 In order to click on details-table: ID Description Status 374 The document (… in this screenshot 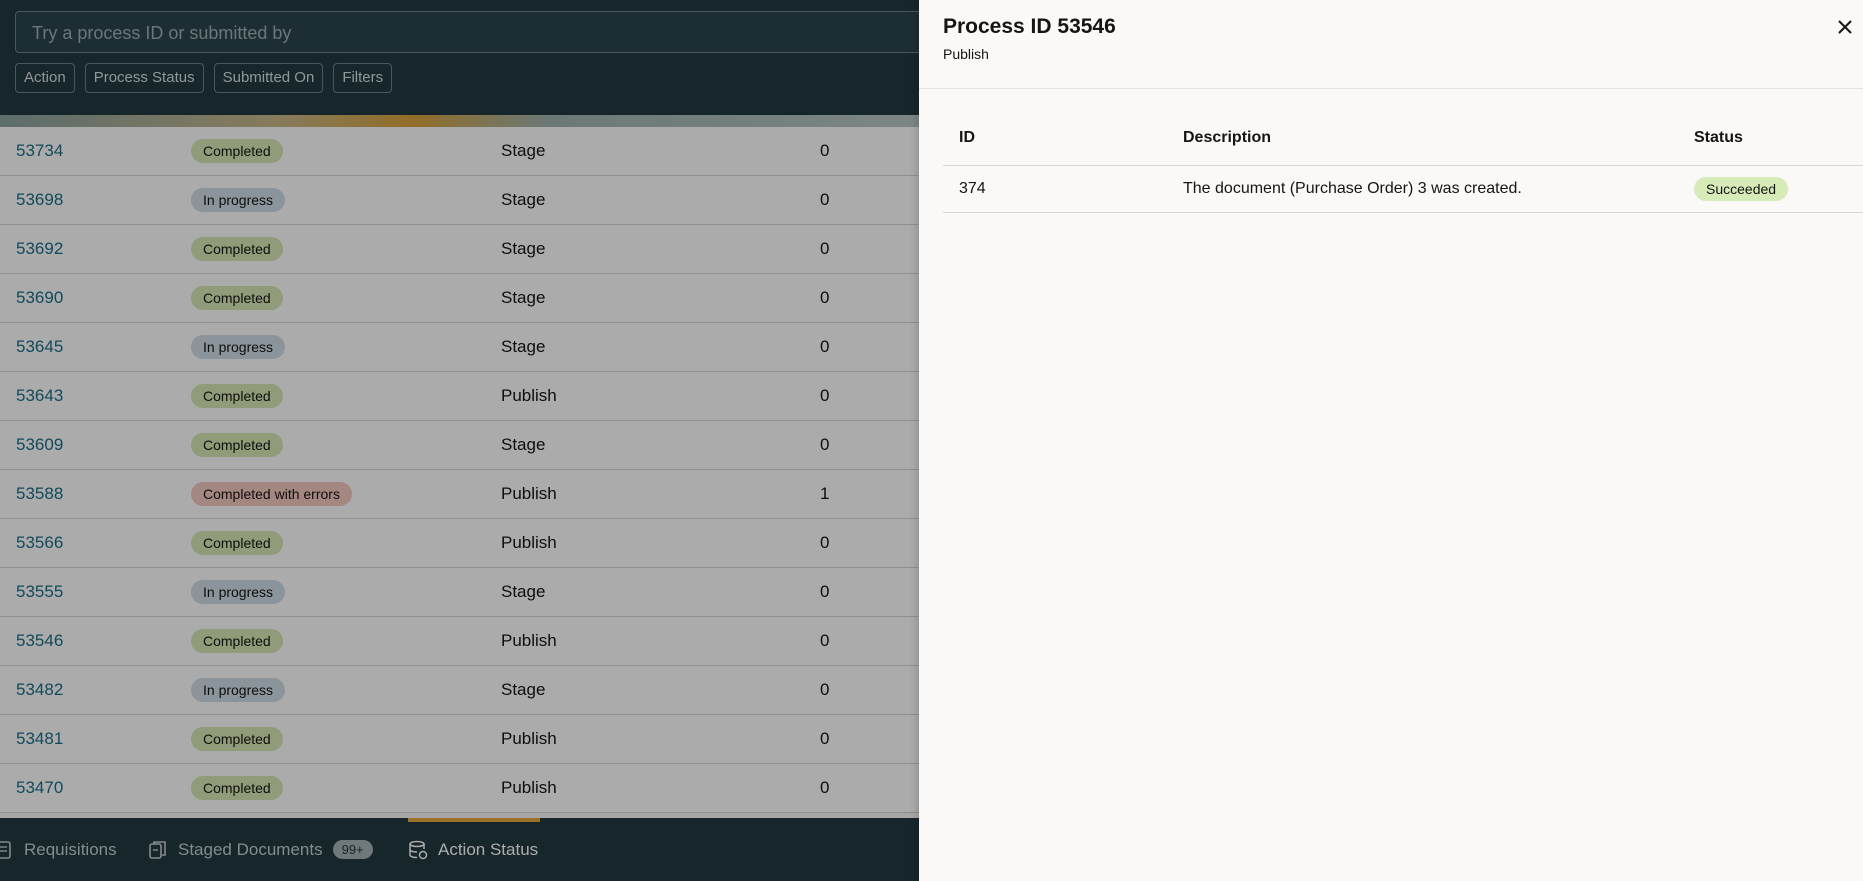, I will do `click(1403, 163)`.